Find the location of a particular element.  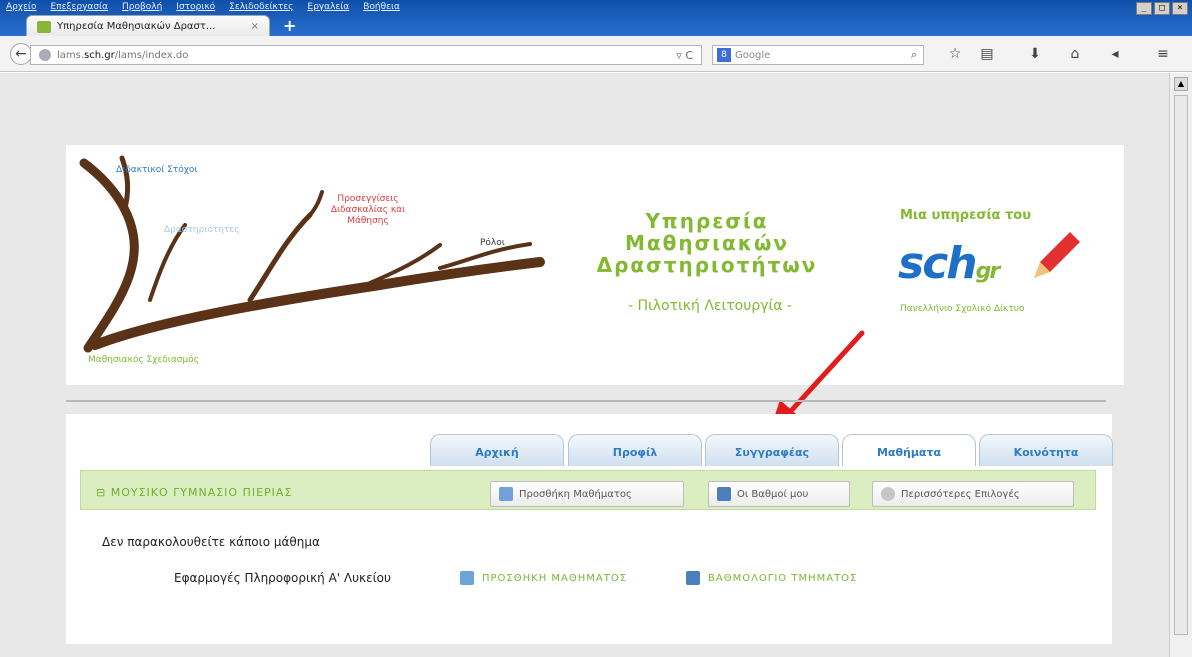

my-grades-button: Οι Βαθμοί μου is located at coordinates (779, 494).